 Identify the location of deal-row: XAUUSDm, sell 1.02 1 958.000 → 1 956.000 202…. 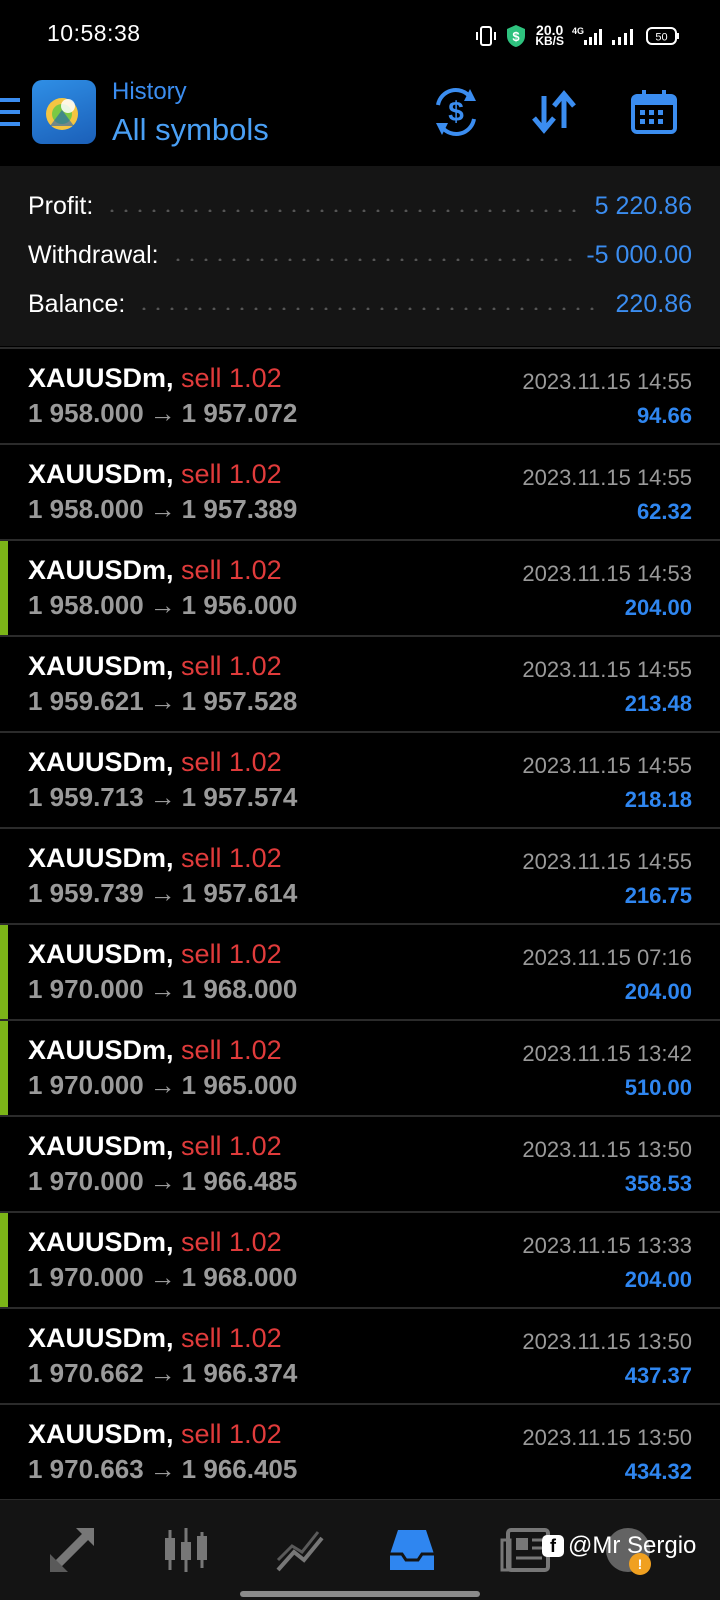
(360, 589).